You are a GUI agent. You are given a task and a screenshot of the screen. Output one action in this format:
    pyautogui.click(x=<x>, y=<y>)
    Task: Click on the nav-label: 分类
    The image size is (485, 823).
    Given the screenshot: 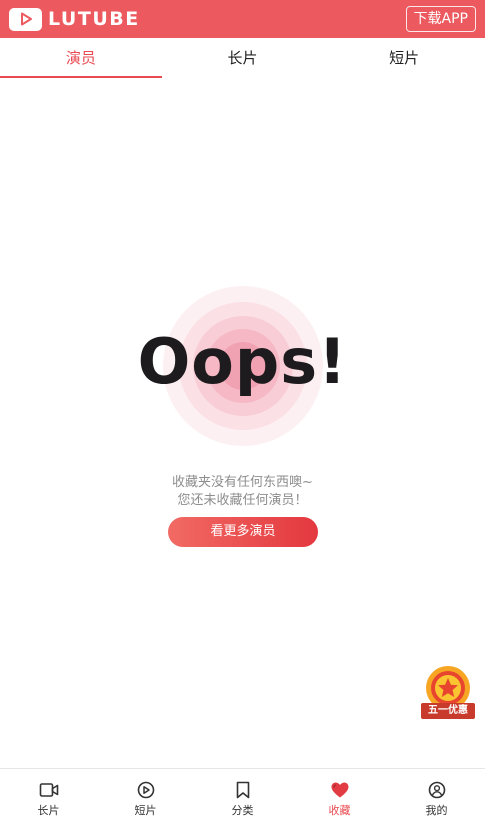 What is the action you would take?
    pyautogui.click(x=242, y=810)
    